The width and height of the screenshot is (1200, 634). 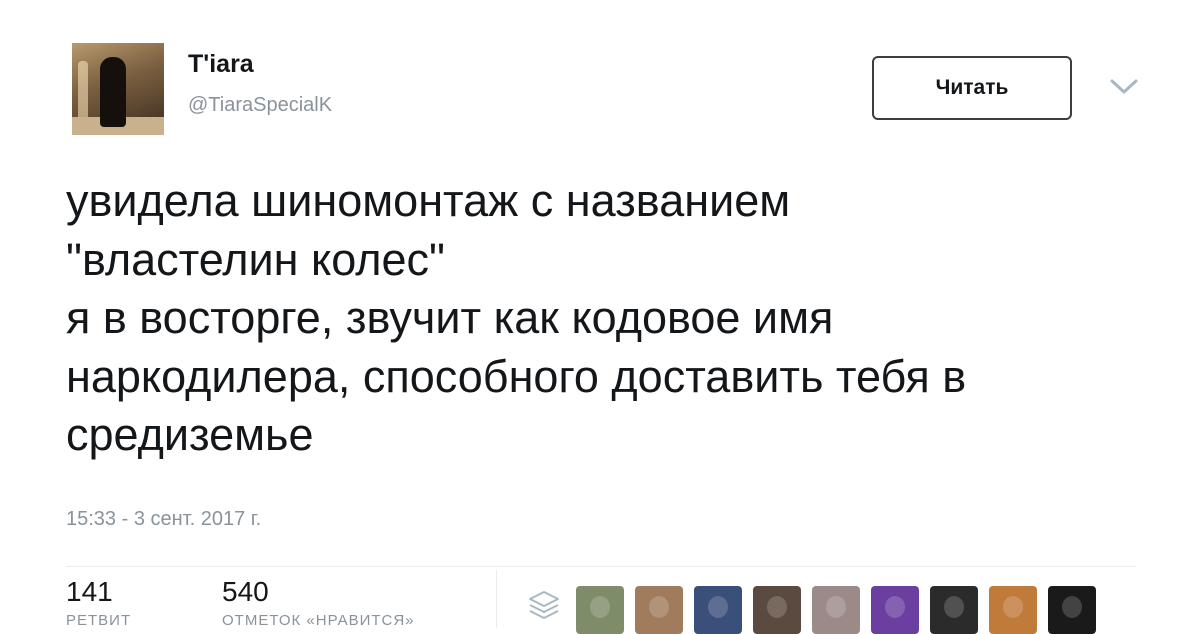 What do you see at coordinates (256, 259) in the screenshot?
I see `tweet-line: "властелин колес"` at bounding box center [256, 259].